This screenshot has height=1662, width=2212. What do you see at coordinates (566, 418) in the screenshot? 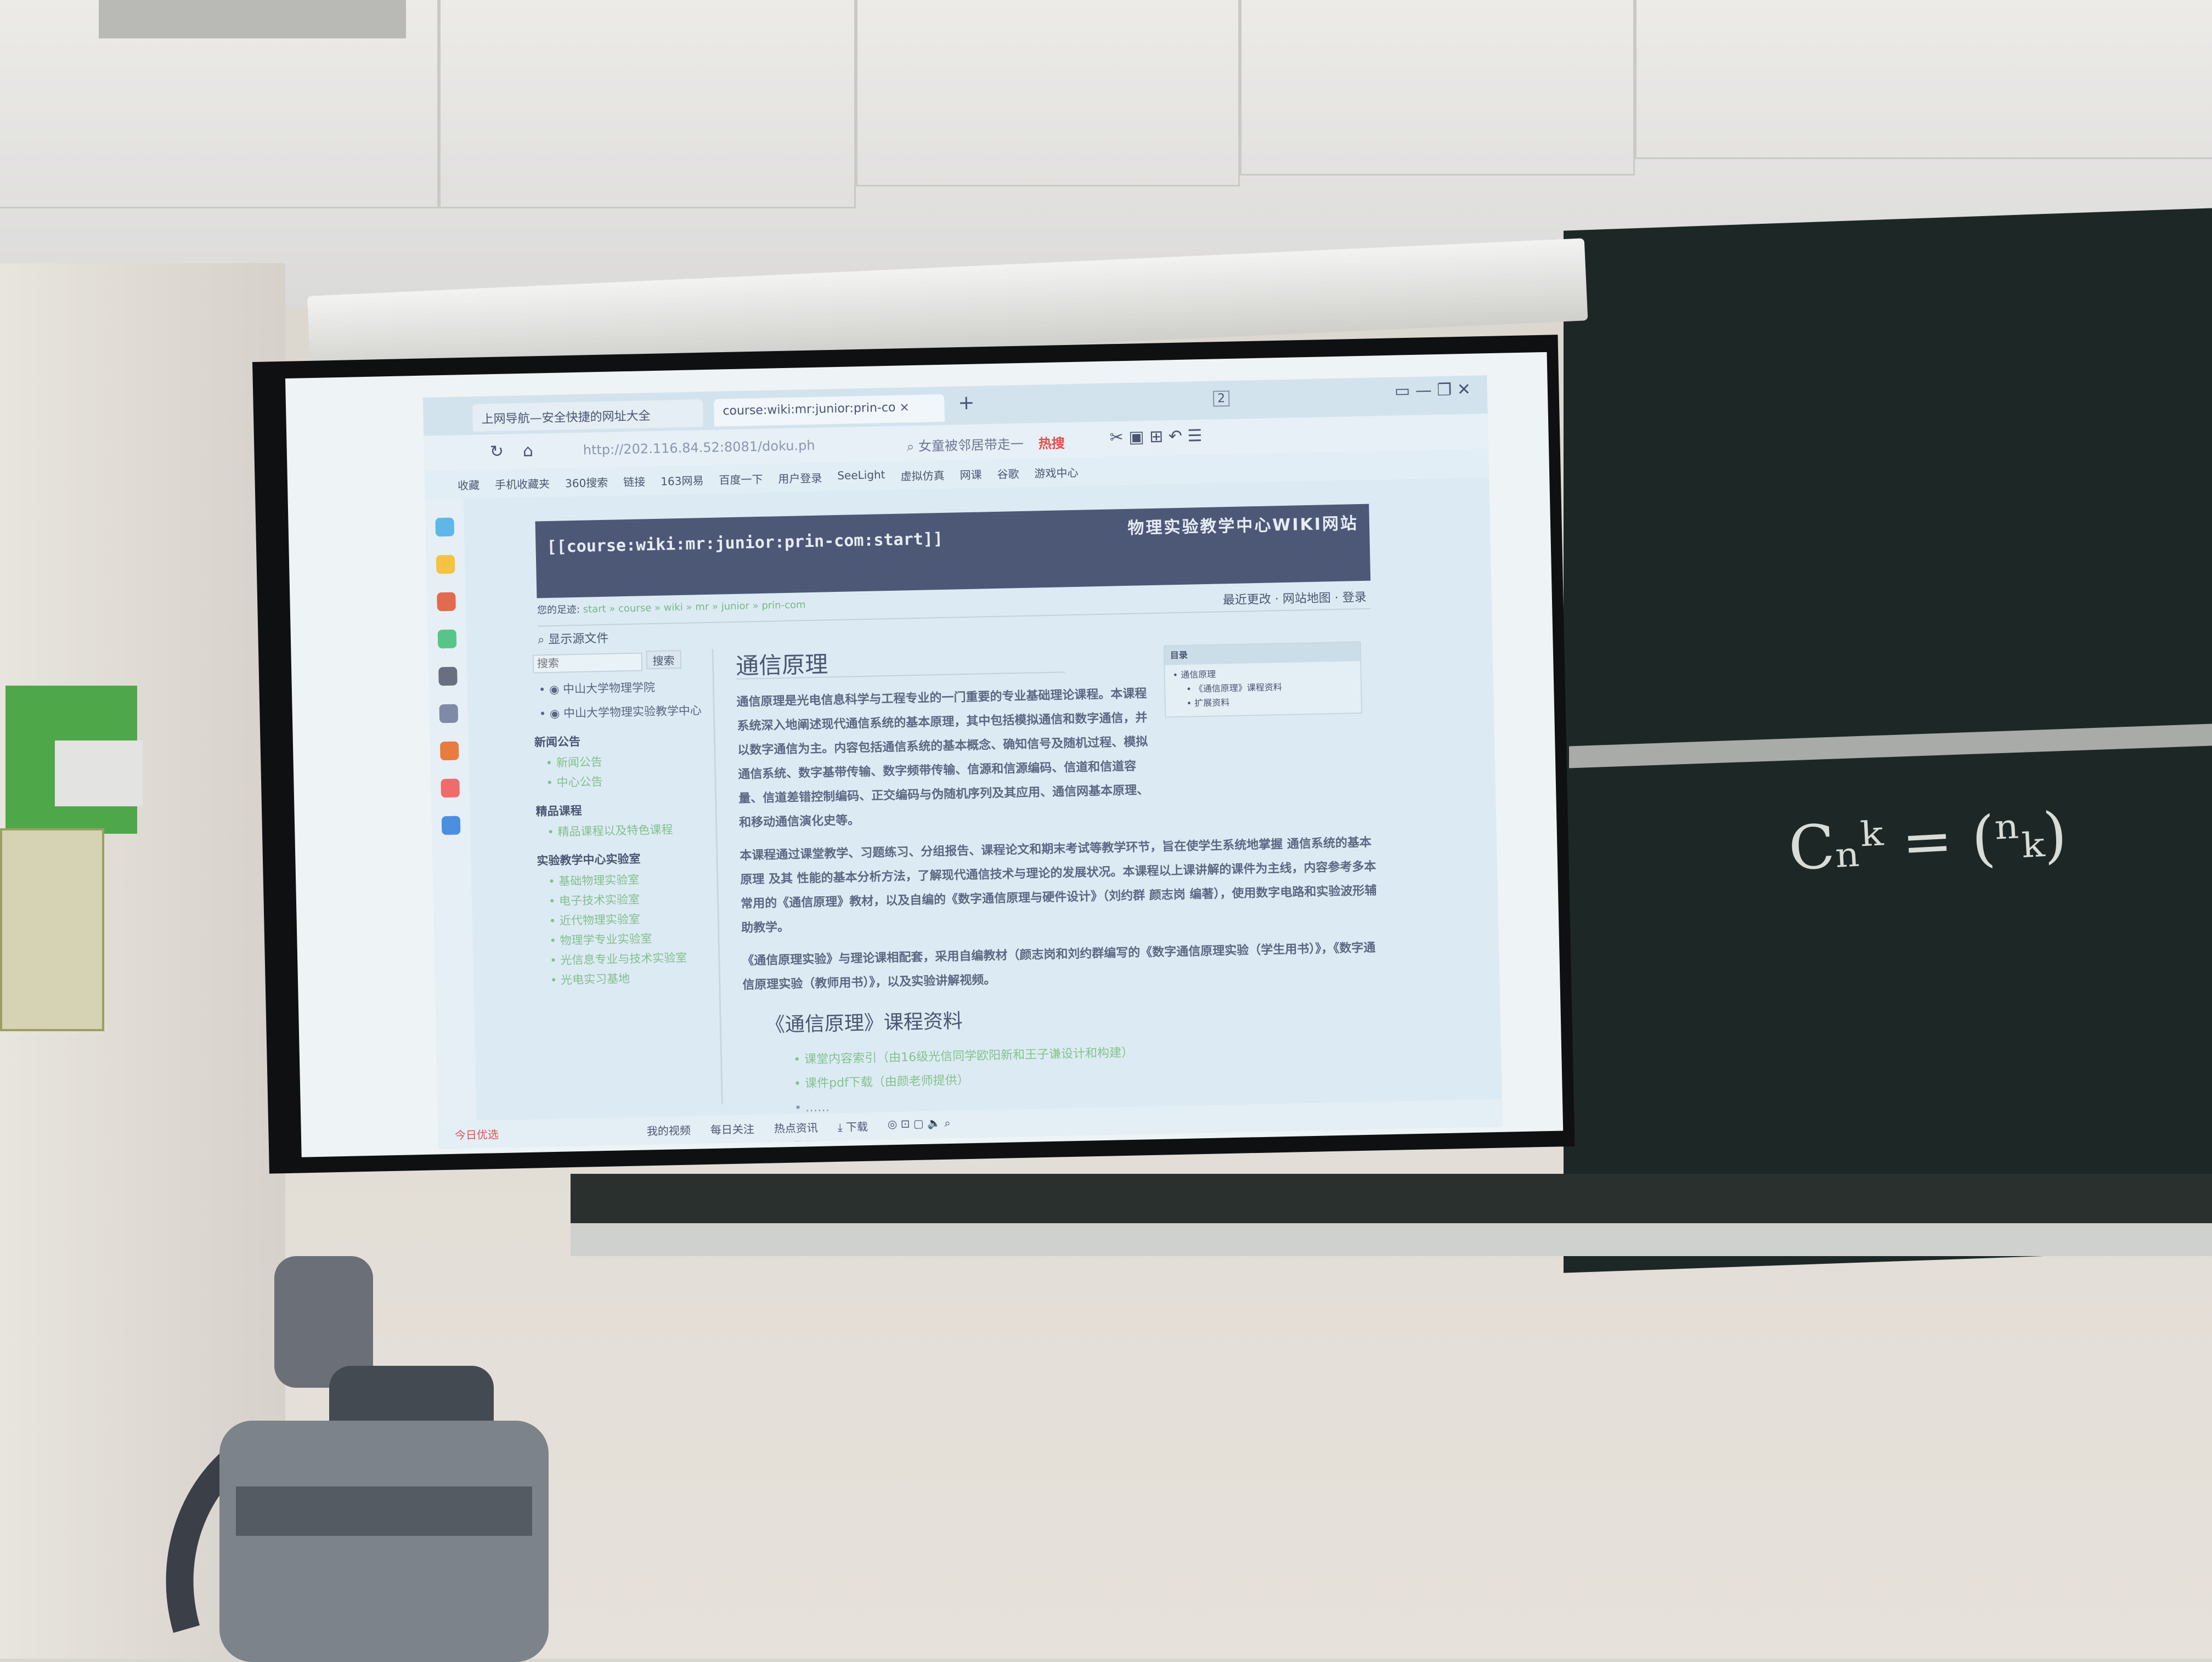
I see `tab-label: 上网导航—安全快捷的网址大全` at bounding box center [566, 418].